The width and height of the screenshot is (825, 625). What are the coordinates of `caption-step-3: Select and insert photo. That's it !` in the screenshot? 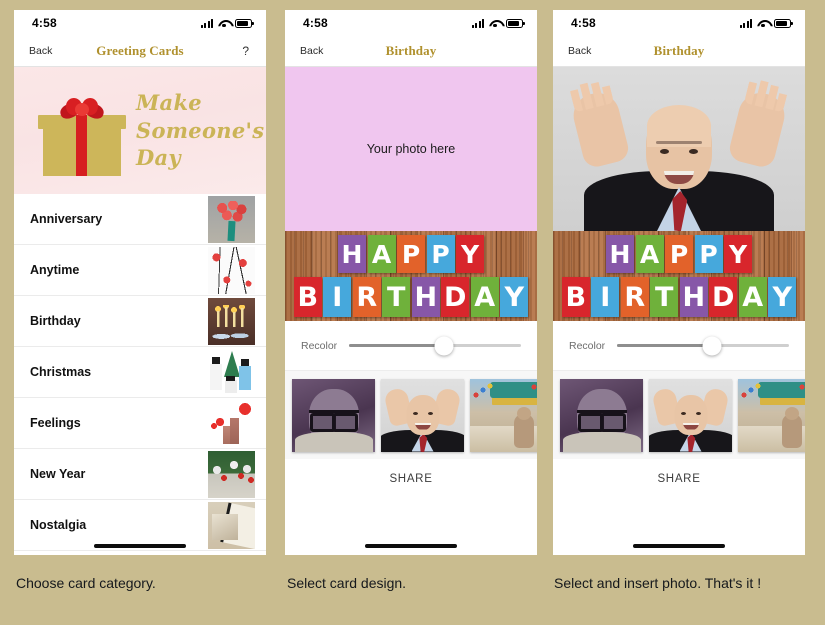 It's located at (658, 583).